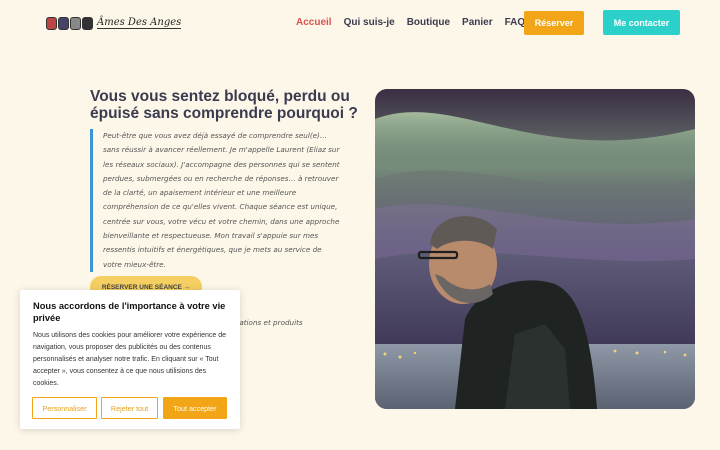  Describe the element at coordinates (641, 22) in the screenshot. I see `contact-button: Me contacter` at that location.